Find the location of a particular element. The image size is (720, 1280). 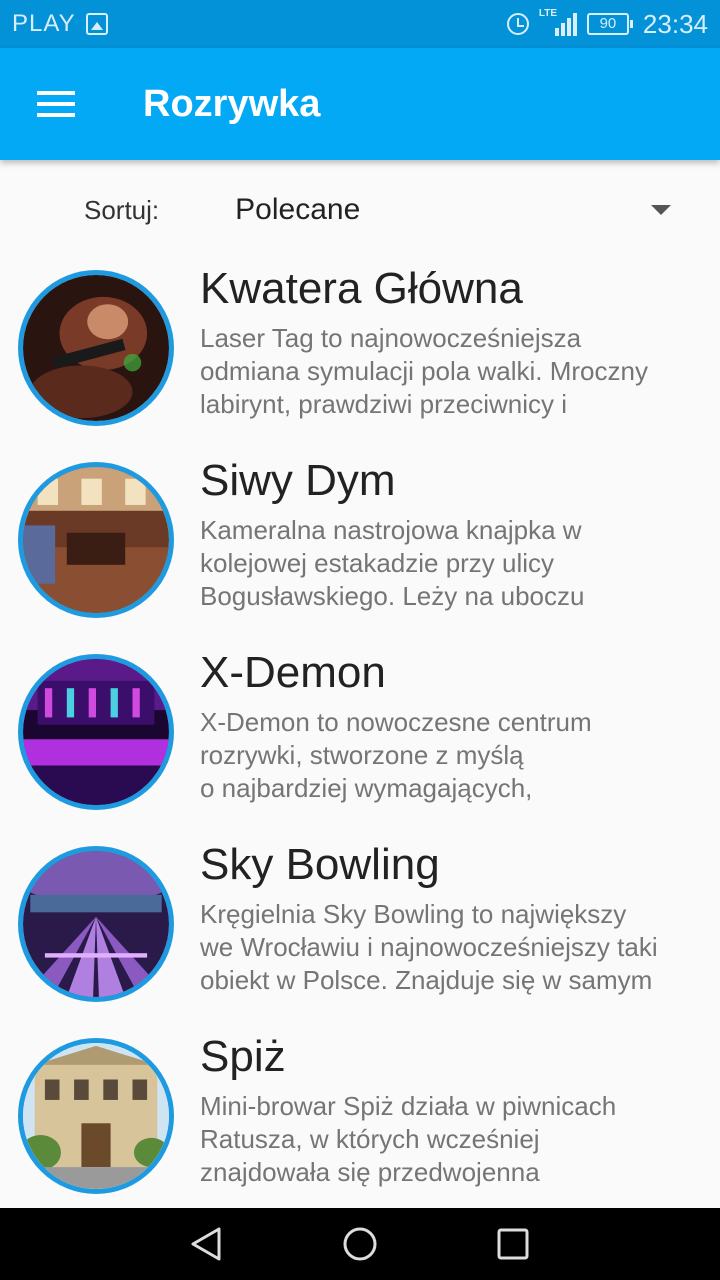

venue-title: Sky Bowling is located at coordinates (320, 864).